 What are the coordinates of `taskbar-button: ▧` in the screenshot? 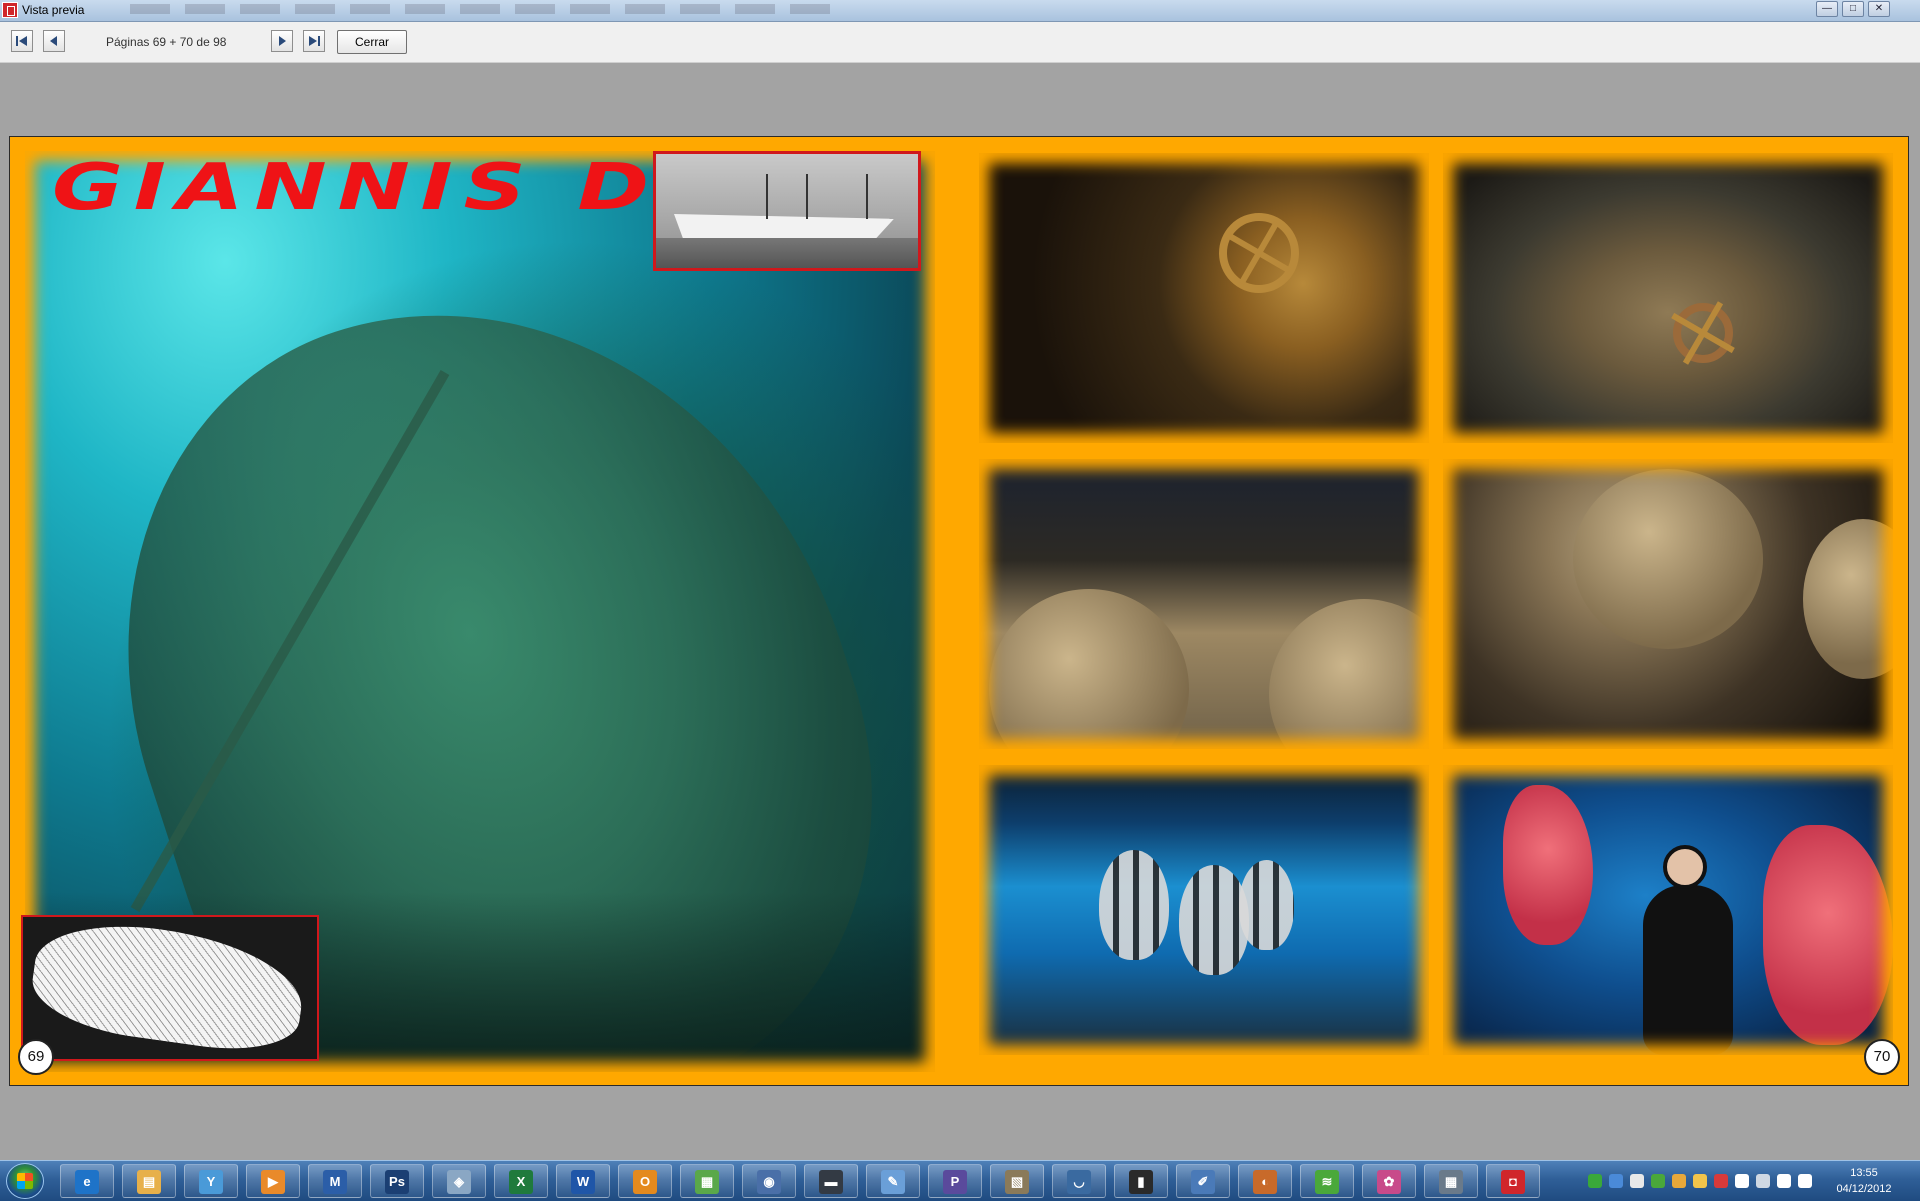 It's located at (1017, 1181).